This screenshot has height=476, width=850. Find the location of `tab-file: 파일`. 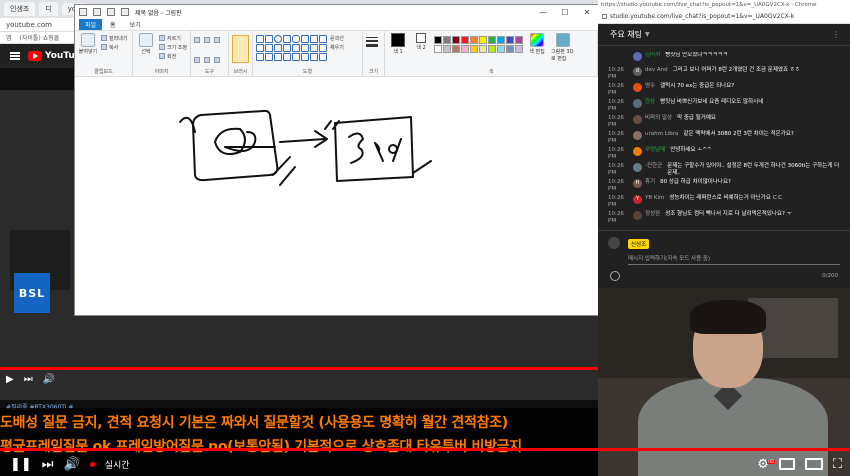

tab-file: 파일 is located at coordinates (91, 24).